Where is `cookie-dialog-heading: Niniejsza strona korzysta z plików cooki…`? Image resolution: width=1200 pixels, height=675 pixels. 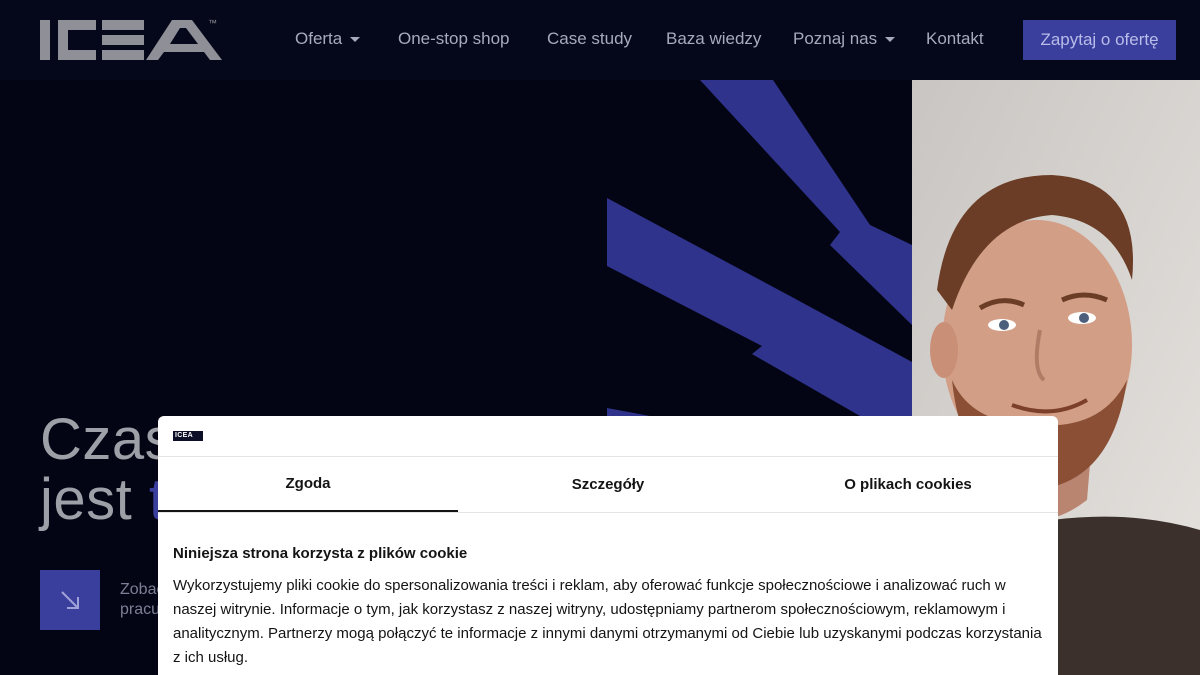
cookie-dialog-heading: Niniejsza strona korzysta z plików cooki… is located at coordinates (320, 553).